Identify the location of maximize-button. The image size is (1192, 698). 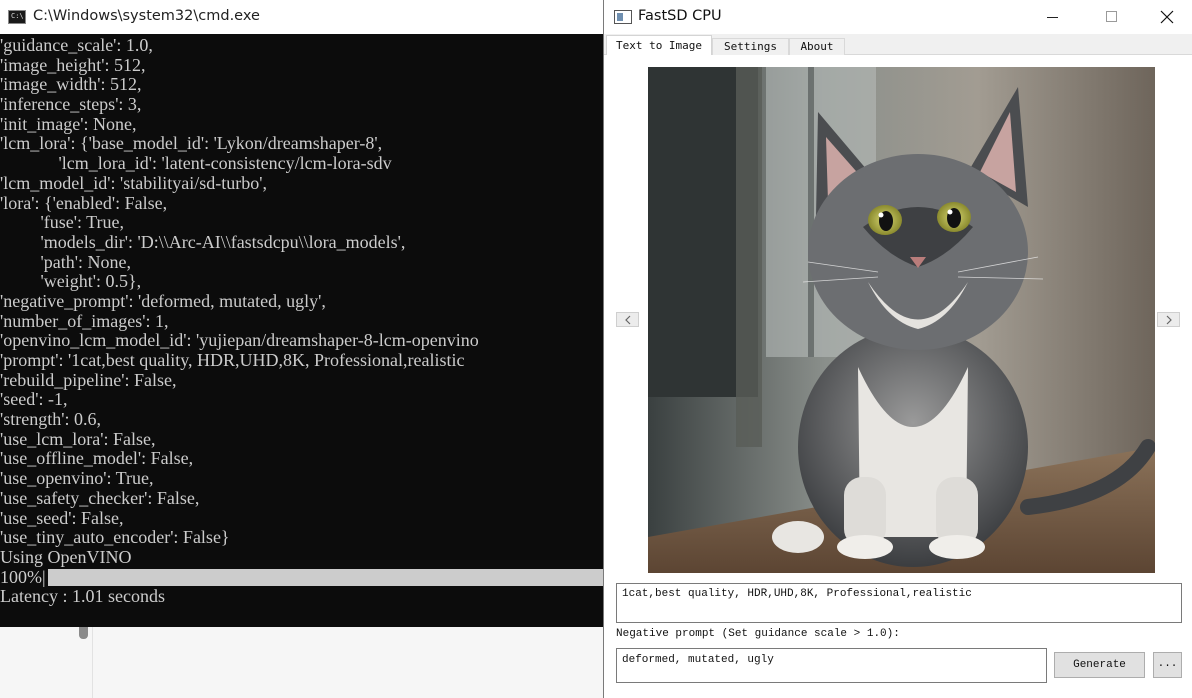
(1109, 17).